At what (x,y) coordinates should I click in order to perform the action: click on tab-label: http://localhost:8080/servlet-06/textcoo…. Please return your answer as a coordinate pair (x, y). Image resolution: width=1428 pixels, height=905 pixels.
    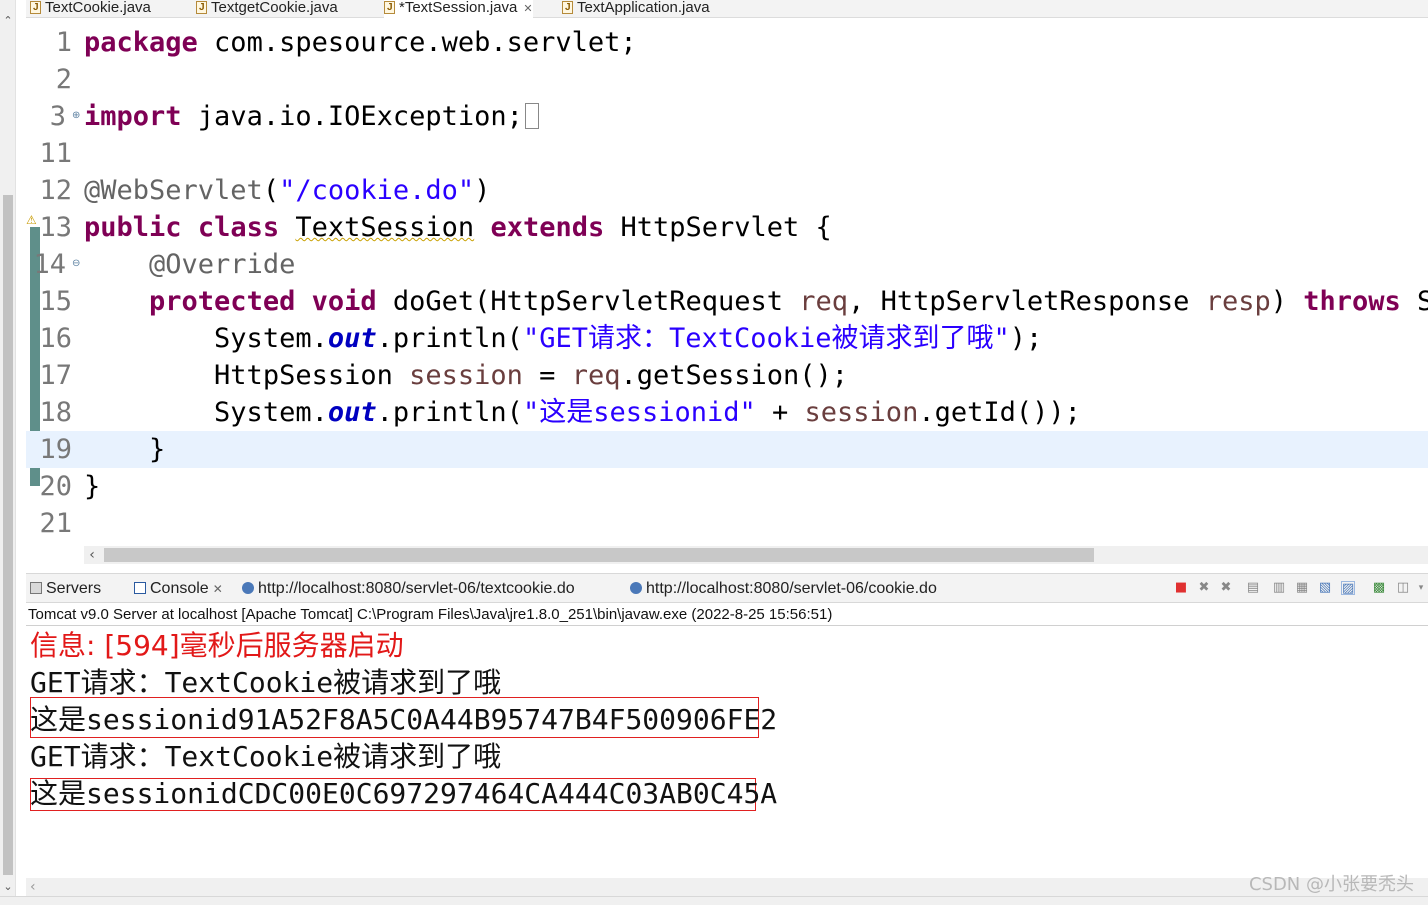
    Looking at the image, I should click on (416, 588).